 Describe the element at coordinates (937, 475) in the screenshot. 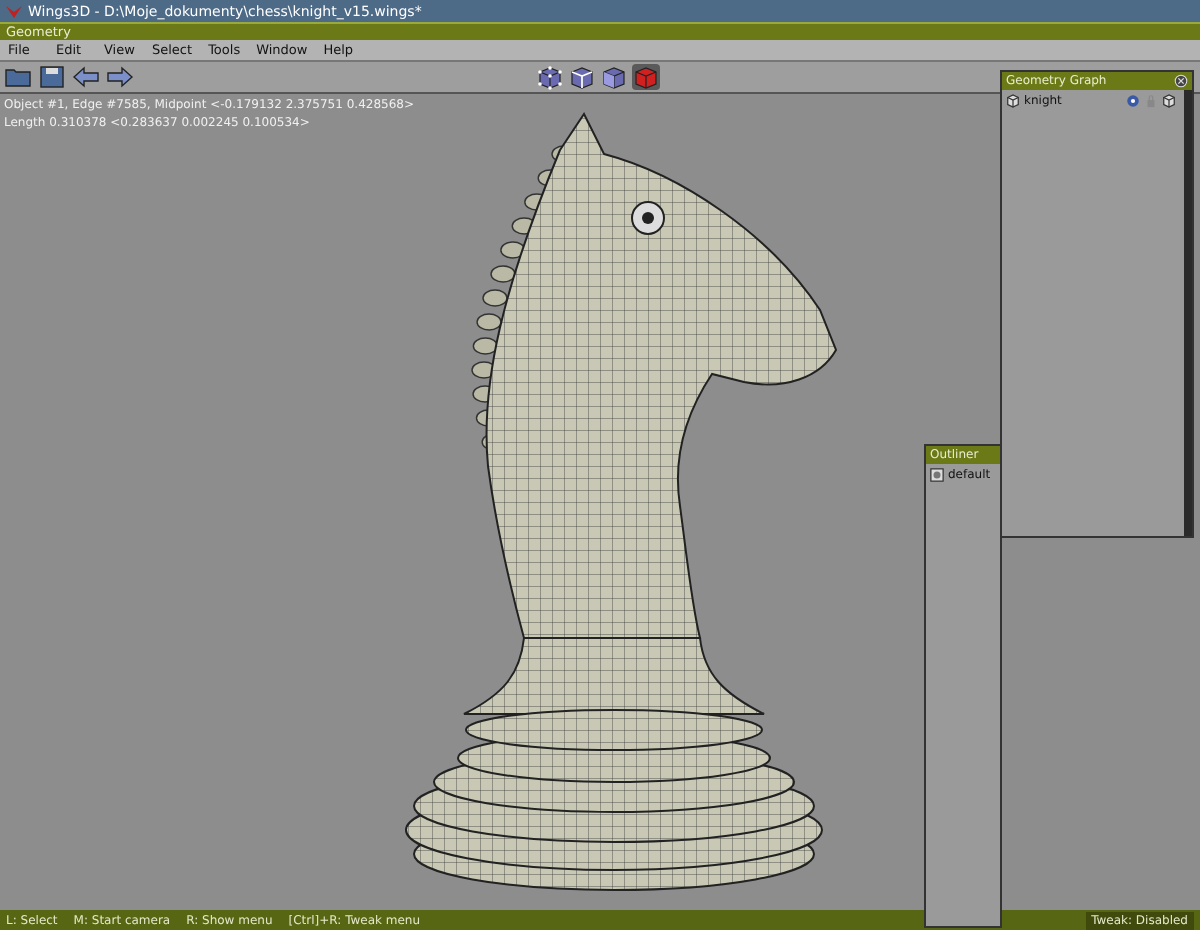

I see `material-icon` at that location.